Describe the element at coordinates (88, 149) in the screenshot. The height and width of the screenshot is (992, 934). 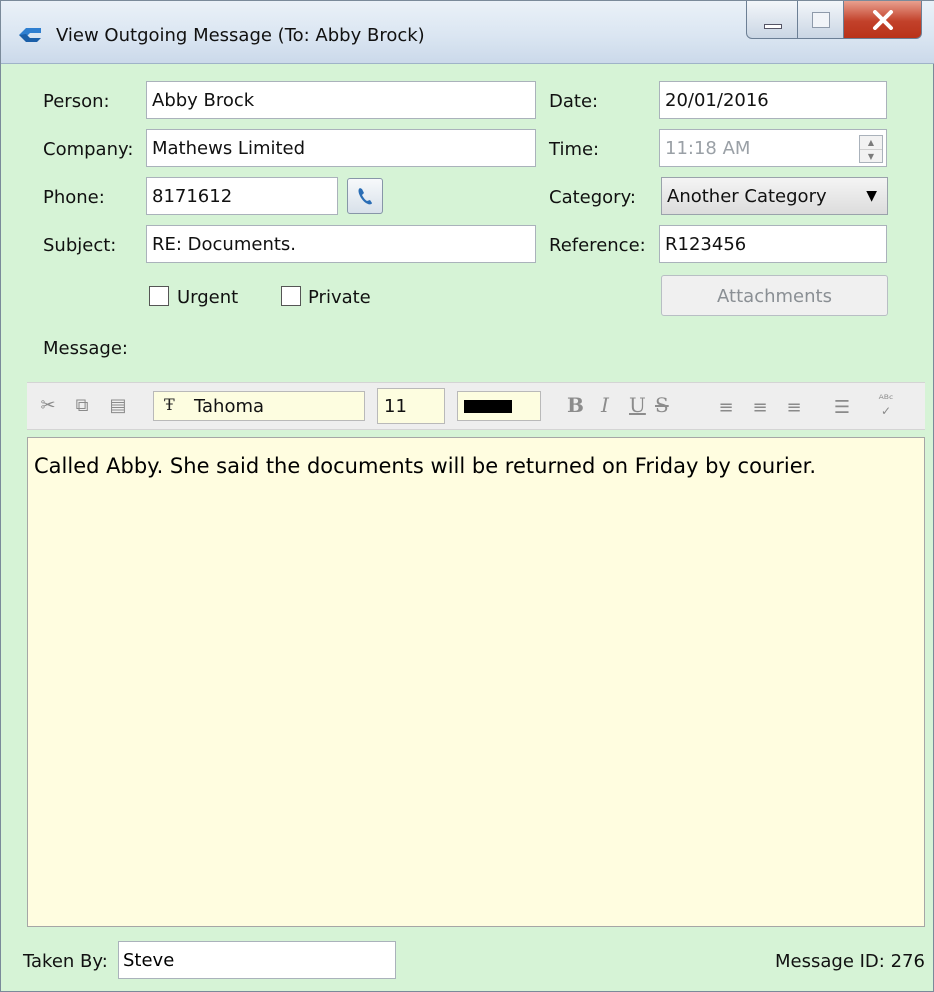
I see `company-label: Company:` at that location.